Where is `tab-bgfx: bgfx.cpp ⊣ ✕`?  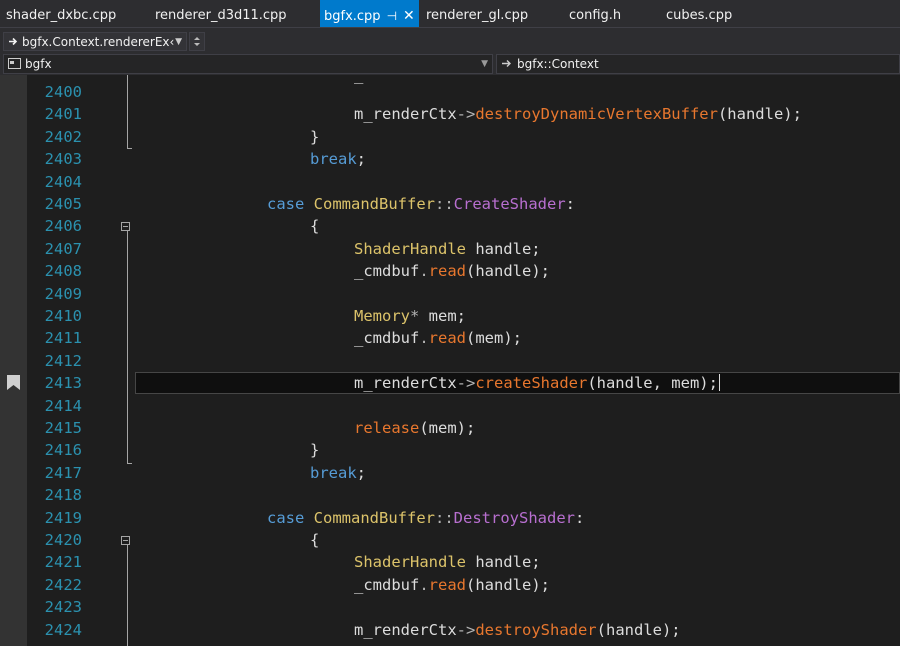 tab-bgfx: bgfx.cpp ⊣ ✕ is located at coordinates (369, 13).